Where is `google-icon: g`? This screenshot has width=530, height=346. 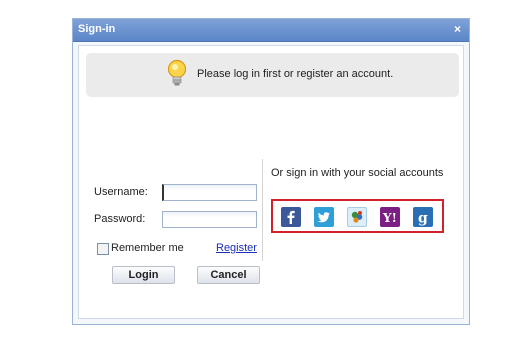 google-icon: g is located at coordinates (423, 217).